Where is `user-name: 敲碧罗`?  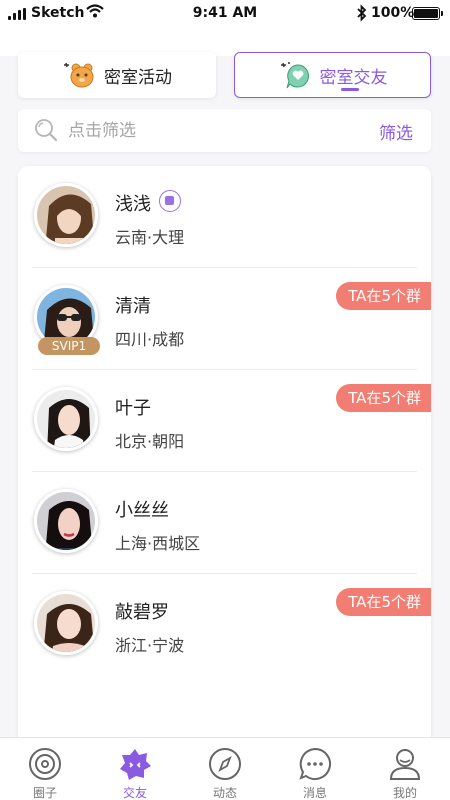
user-name: 敲碧罗 is located at coordinates (142, 612).